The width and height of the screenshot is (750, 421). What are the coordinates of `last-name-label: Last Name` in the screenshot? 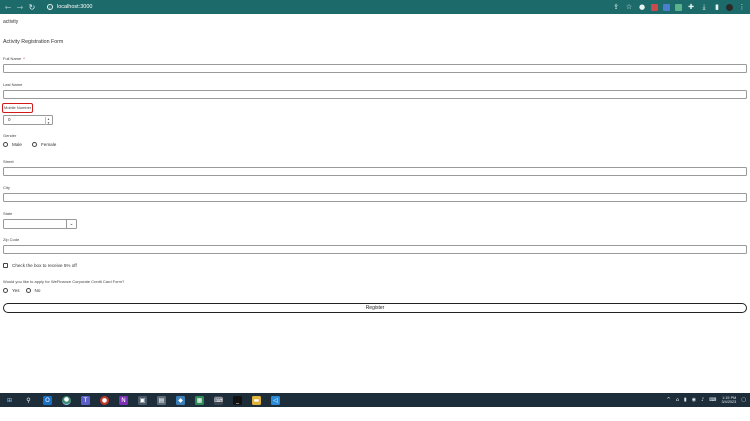 It's located at (13, 84).